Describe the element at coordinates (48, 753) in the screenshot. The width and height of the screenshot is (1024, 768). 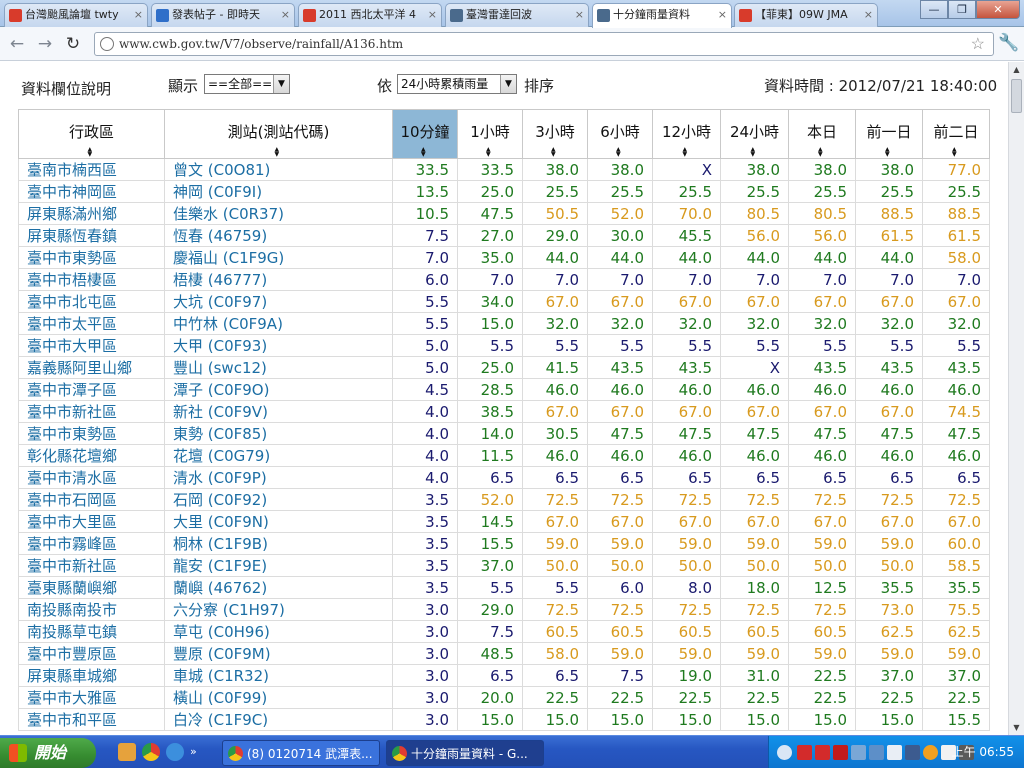
I see `start-button: 開始` at that location.